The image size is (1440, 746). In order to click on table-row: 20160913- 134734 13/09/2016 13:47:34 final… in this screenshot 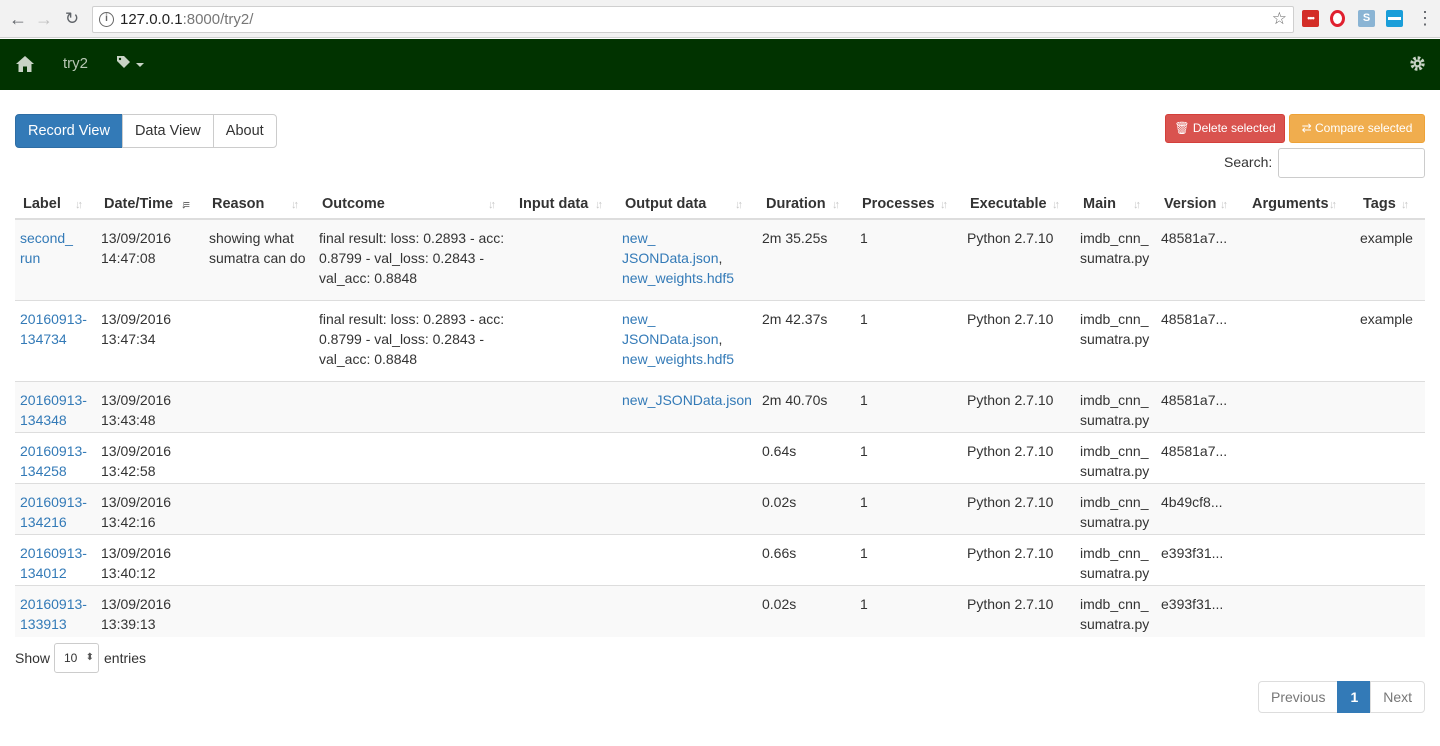, I will do `click(720, 341)`.